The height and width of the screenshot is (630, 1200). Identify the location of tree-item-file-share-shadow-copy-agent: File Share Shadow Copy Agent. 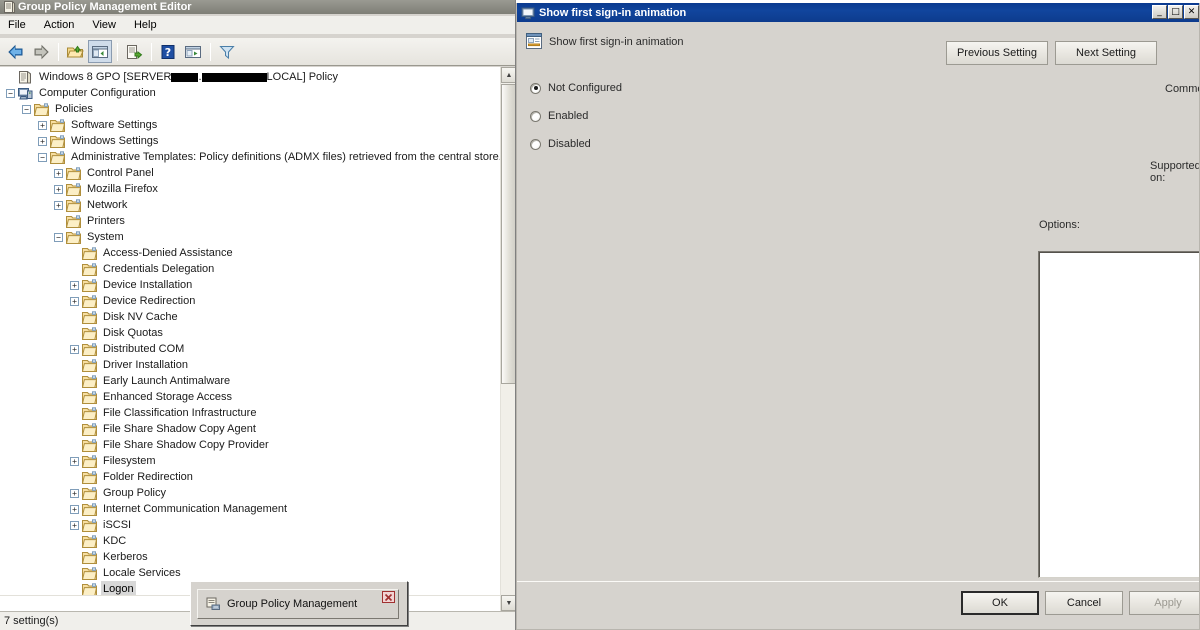
(250, 429).